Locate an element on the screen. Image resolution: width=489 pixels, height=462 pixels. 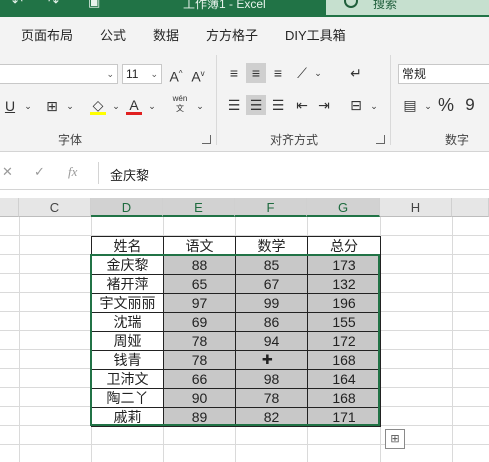
font-name-dropdown: ⌄ is located at coordinates (59, 74).